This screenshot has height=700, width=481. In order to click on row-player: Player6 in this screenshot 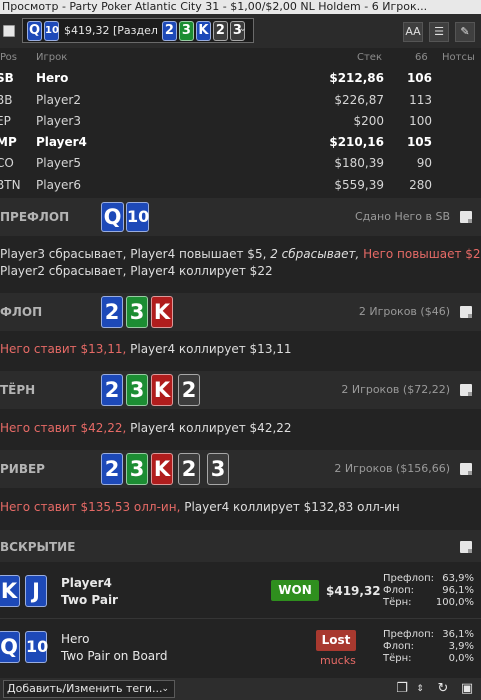, I will do `click(58, 185)`.